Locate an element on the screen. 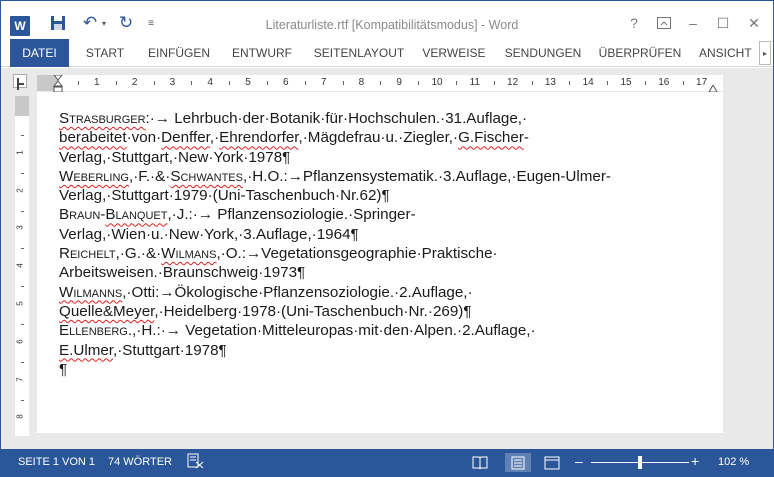 The height and width of the screenshot is (477, 774). text-run: Reichelt is located at coordinates (87, 254).